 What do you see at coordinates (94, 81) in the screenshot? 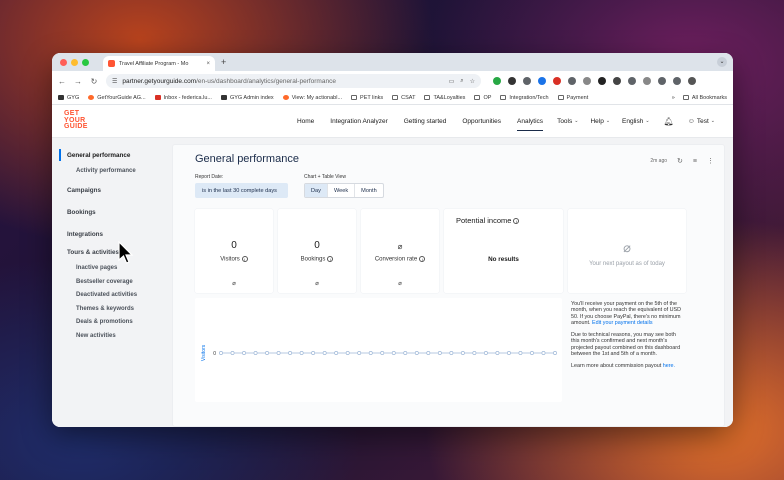
I see `reload-button: ↻` at bounding box center [94, 81].